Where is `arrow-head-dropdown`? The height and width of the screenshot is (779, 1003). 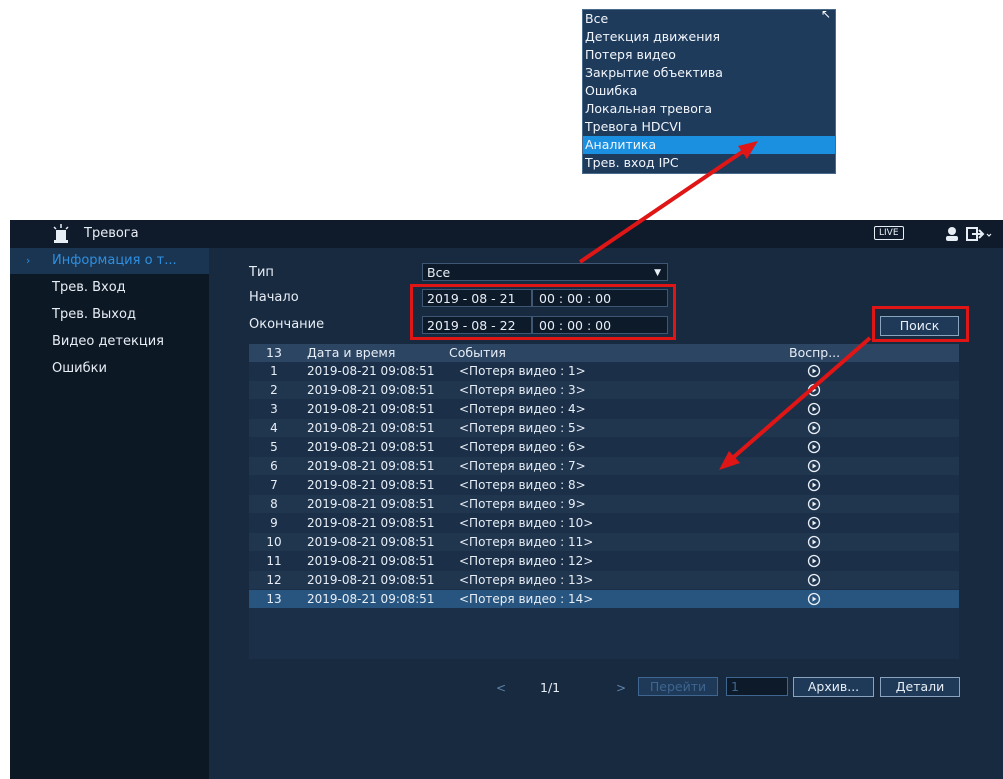 arrow-head-dropdown is located at coordinates (748, 150).